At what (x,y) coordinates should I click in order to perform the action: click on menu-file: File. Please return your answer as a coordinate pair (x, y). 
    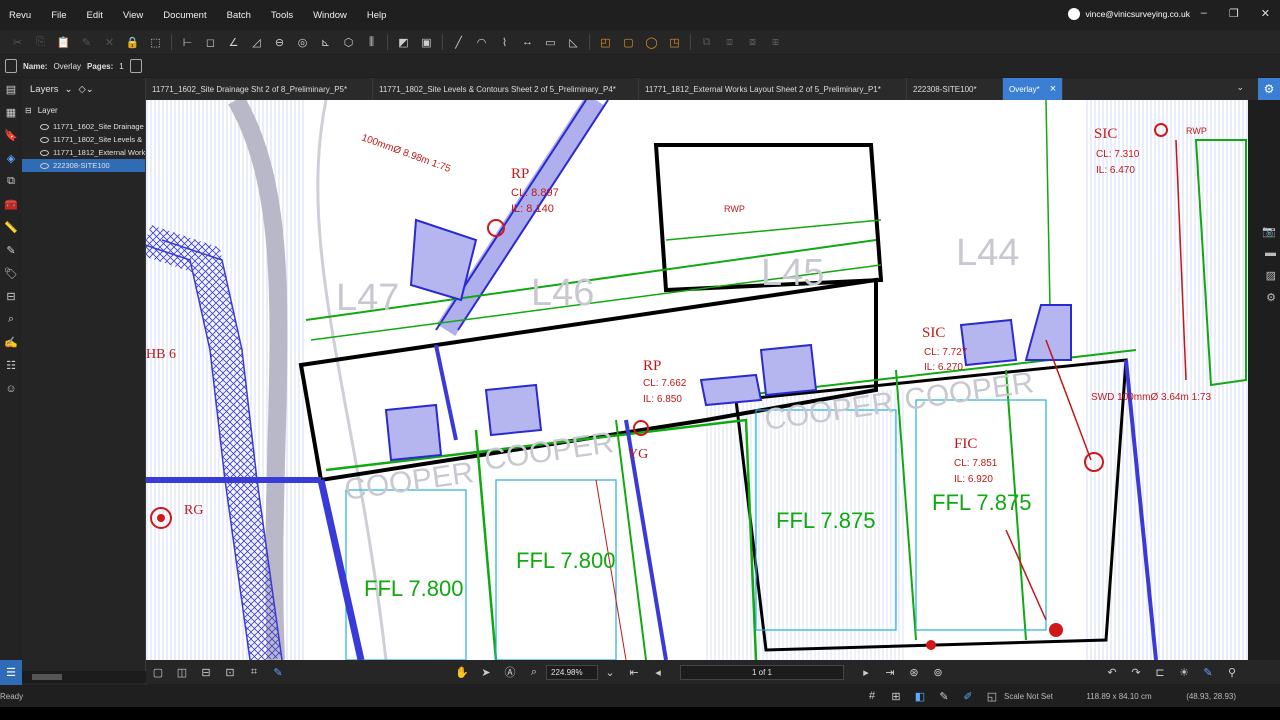
    Looking at the image, I should click on (58, 15).